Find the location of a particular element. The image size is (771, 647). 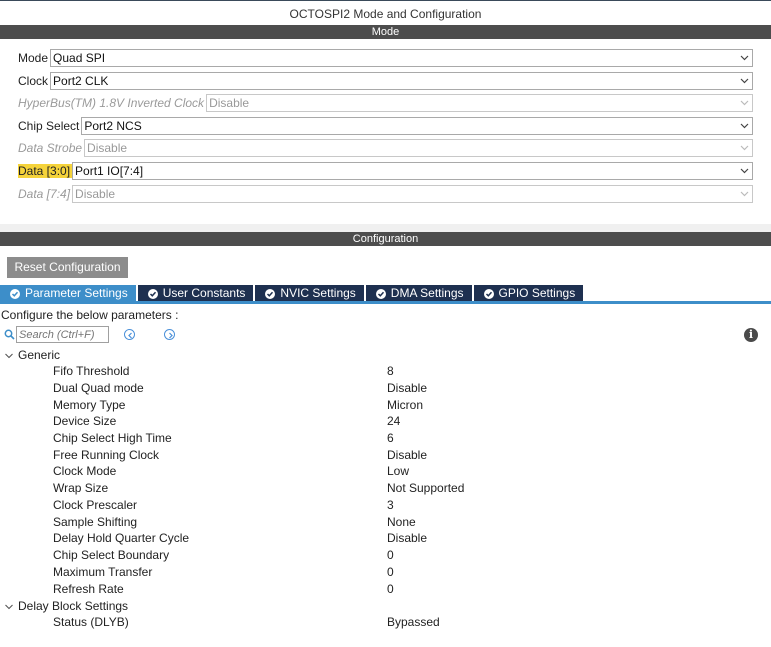

param-name: Free Running Clock is located at coordinates (106, 455).